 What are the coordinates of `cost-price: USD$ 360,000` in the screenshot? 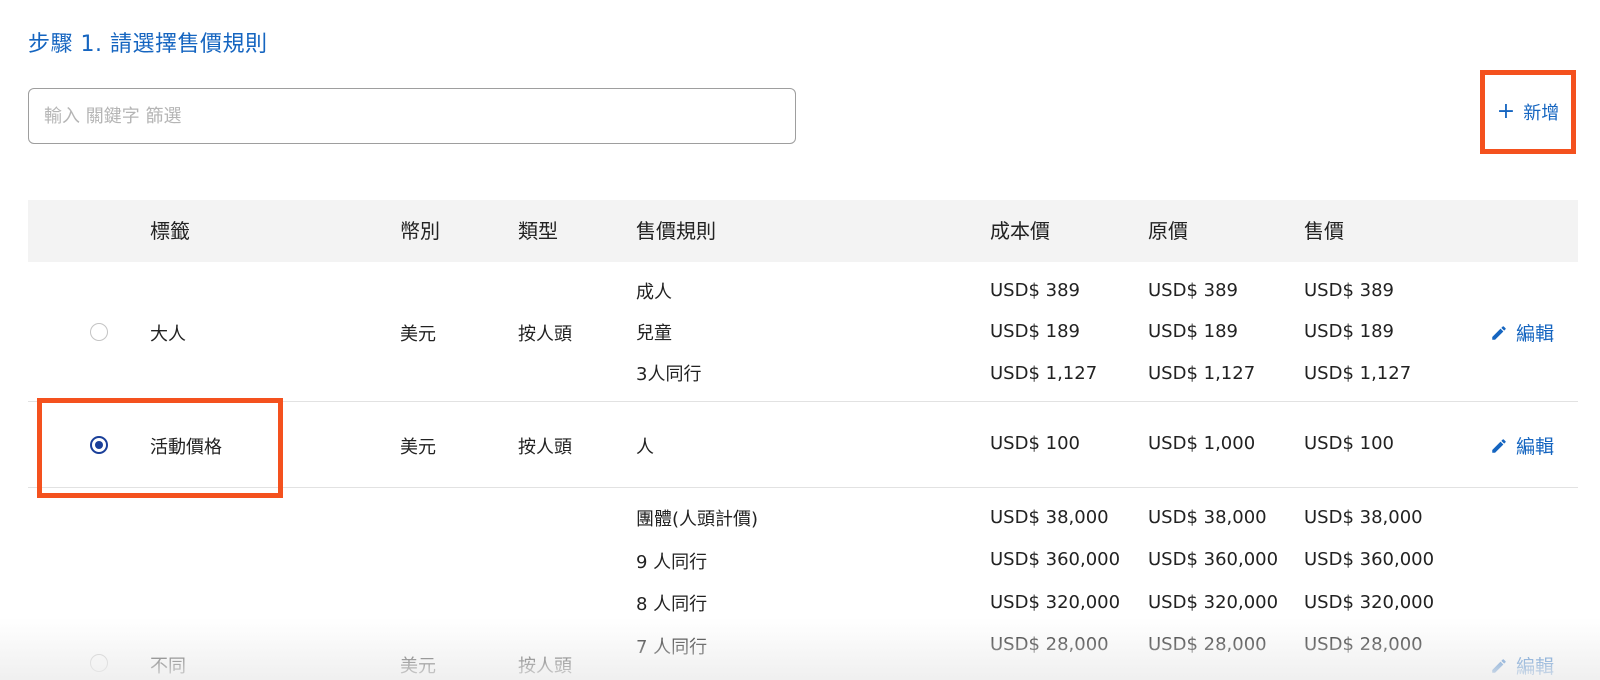 It's located at (1055, 560).